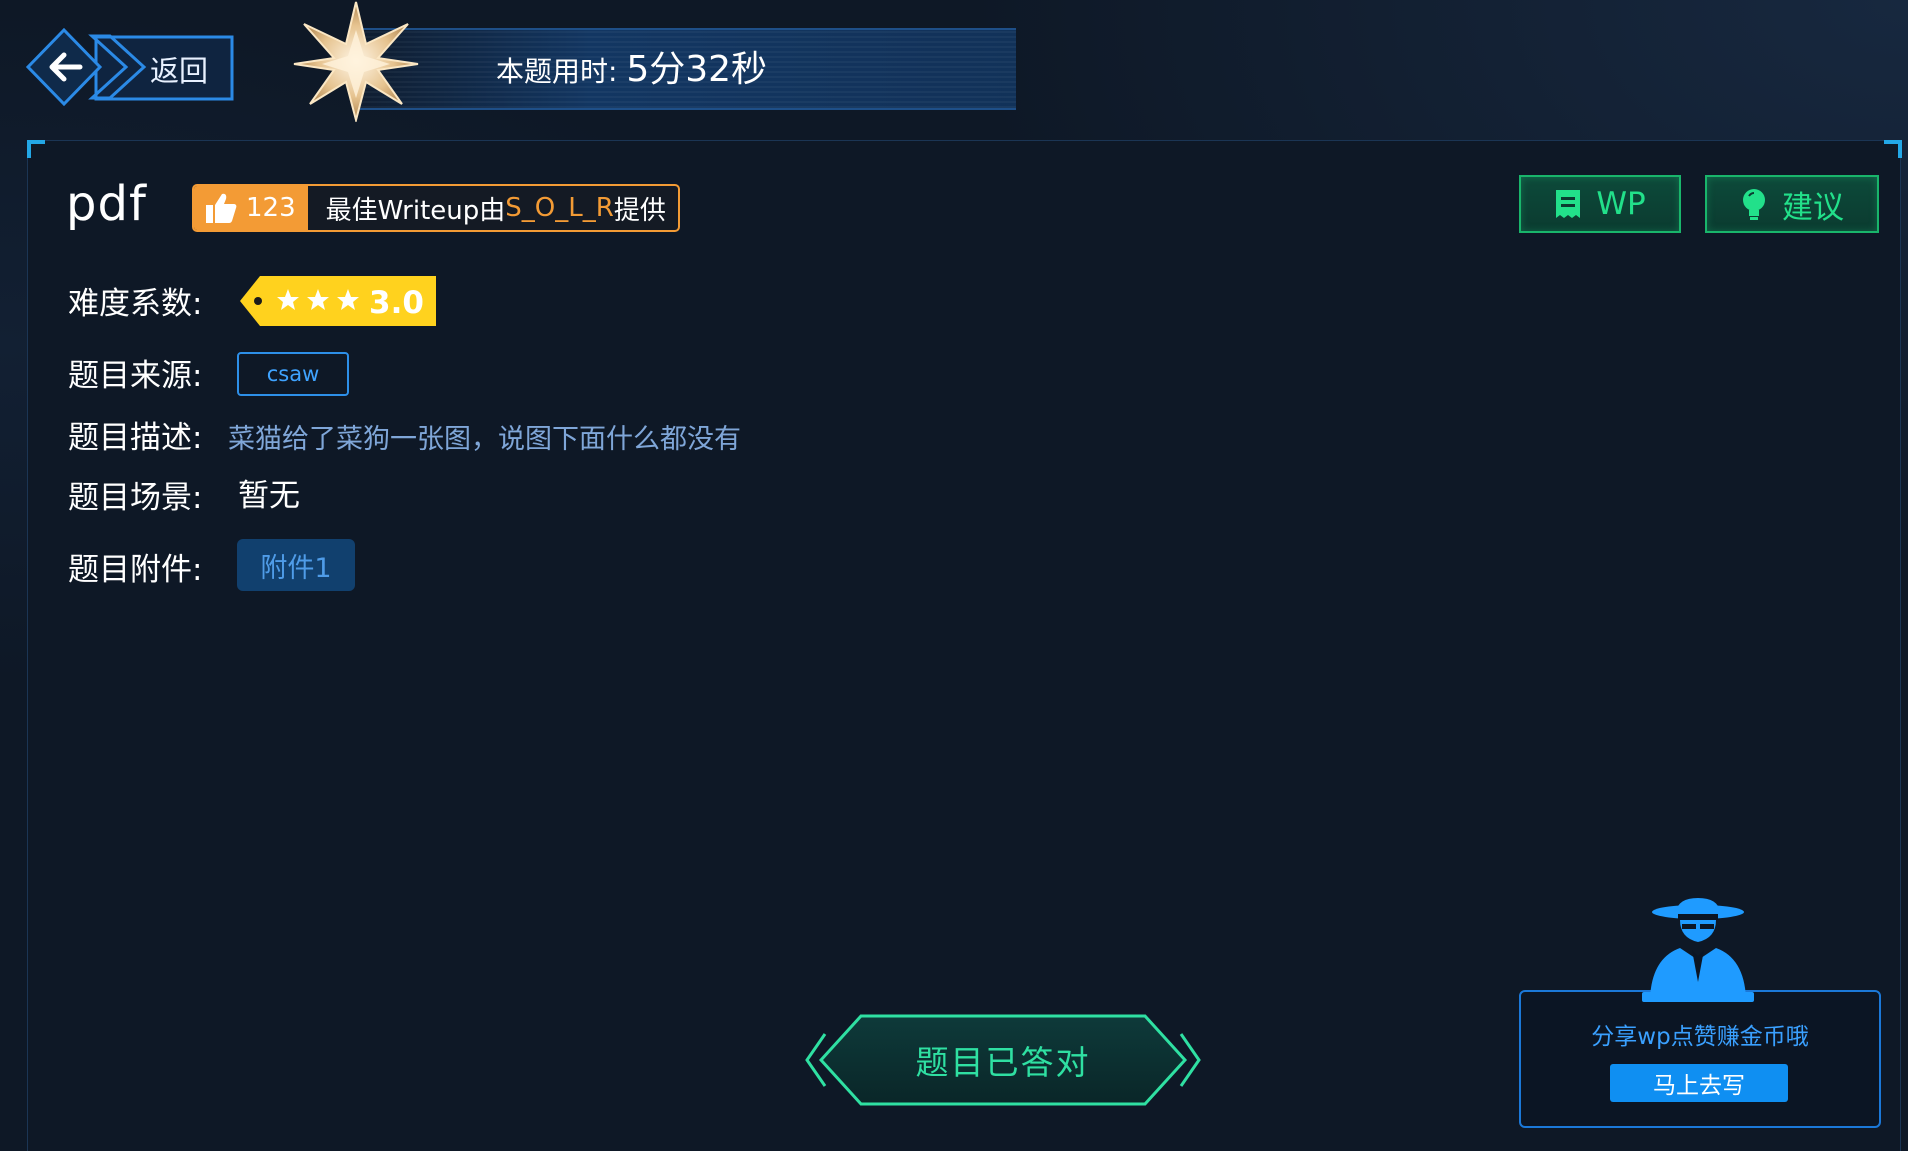  I want to click on best-writeup-text: 最佳Writeup由 S_O_L_R 提供, so click(493, 208).